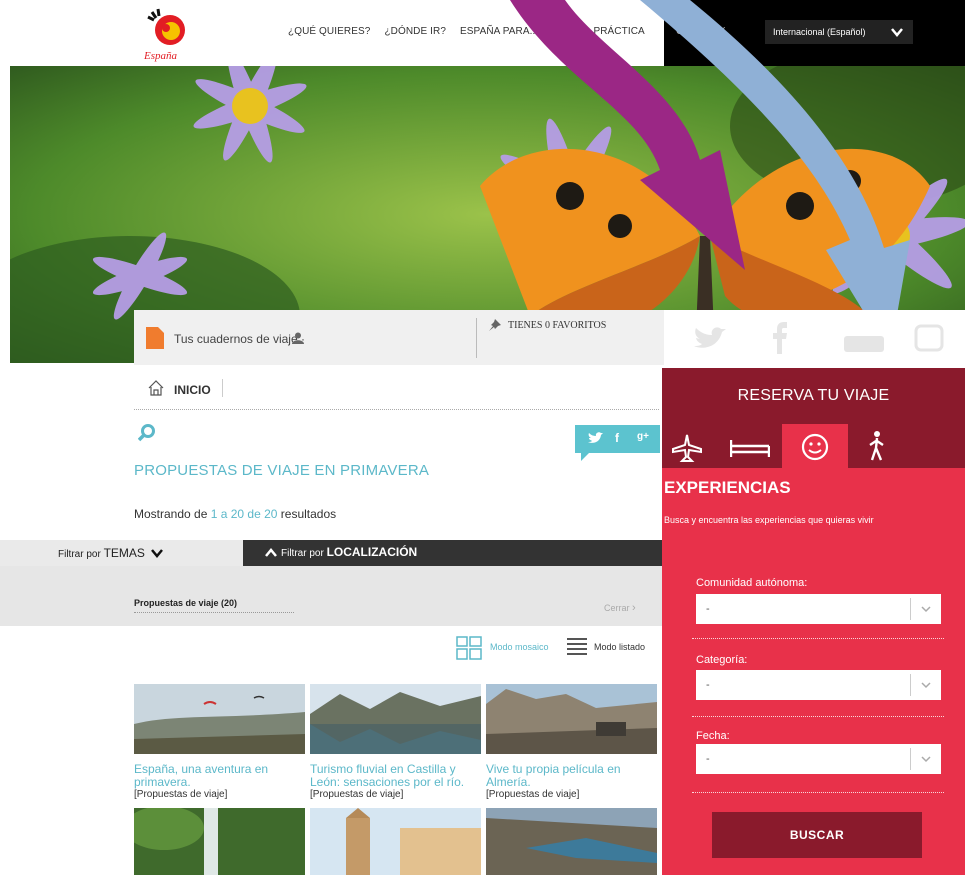 The image size is (965, 875). Describe the element at coordinates (557, 325) in the screenshot. I see `favorites-label: TIENES 0 FAVORITOS` at that location.